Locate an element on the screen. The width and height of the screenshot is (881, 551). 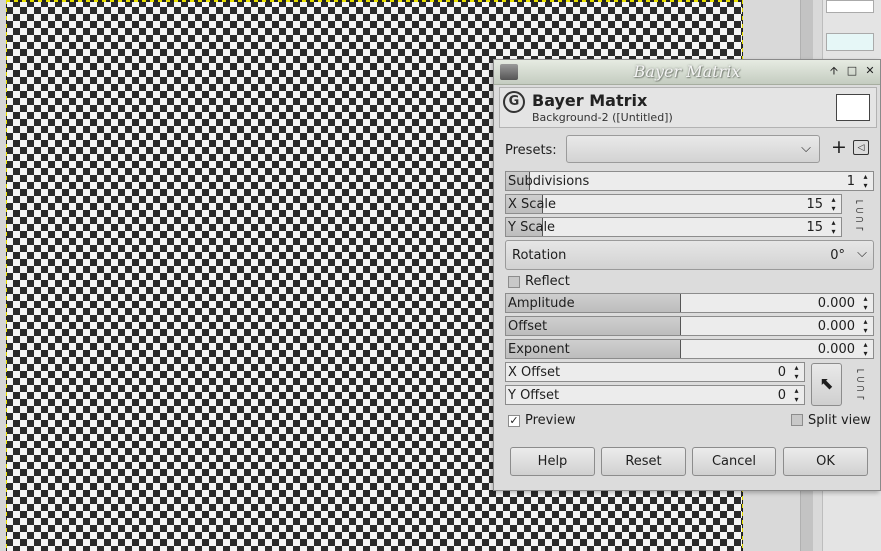
reset-button: Reset is located at coordinates (643, 461).